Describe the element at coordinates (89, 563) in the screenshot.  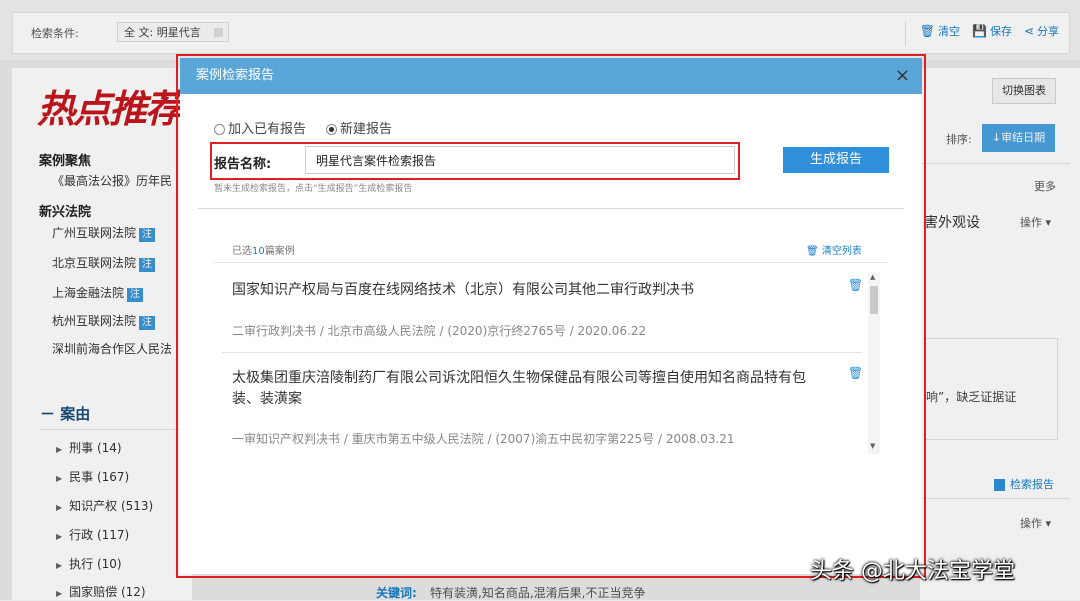
I see `category-item: ▶ 执行 (10)` at that location.